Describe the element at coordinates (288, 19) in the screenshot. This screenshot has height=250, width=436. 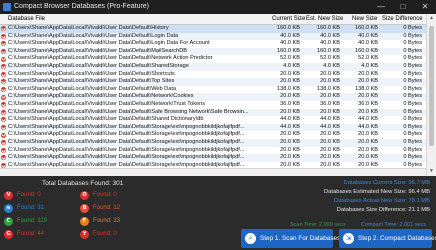
I see `header-current-size: Current Size` at that location.